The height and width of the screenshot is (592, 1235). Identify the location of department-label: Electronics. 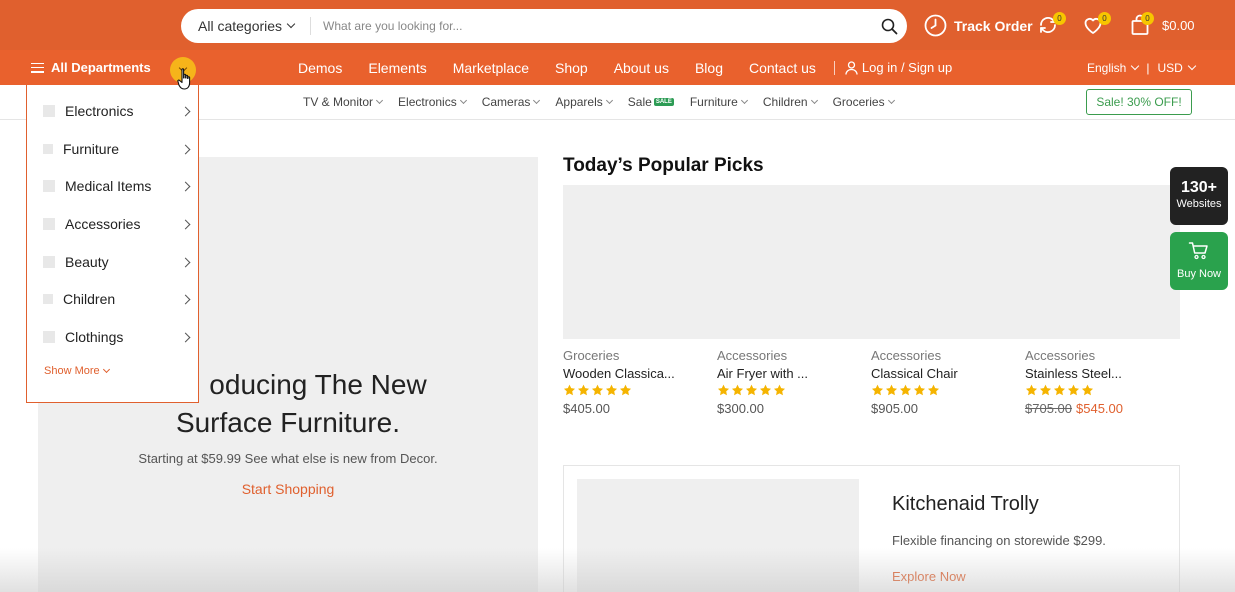
(99, 111).